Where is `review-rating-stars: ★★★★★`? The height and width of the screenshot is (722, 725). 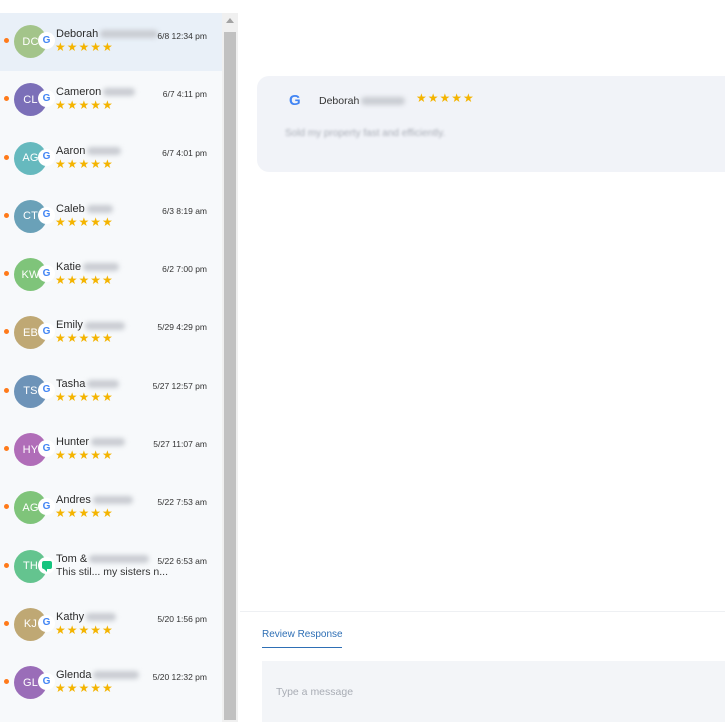 review-rating-stars: ★★★★★ is located at coordinates (445, 98).